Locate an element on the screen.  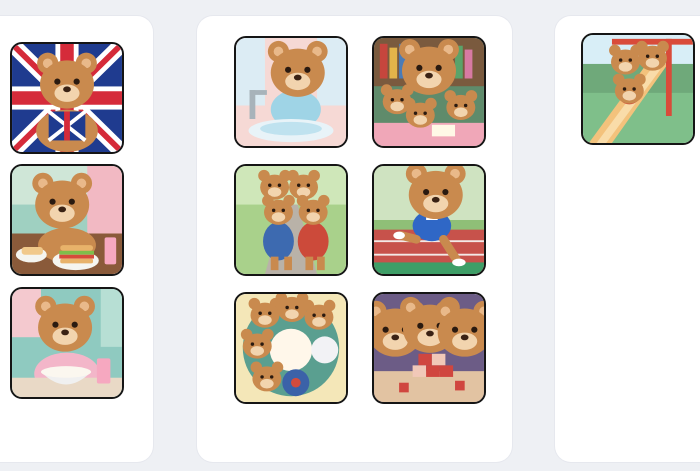
bear-family-reading-icon is located at coordinates (429, 92).